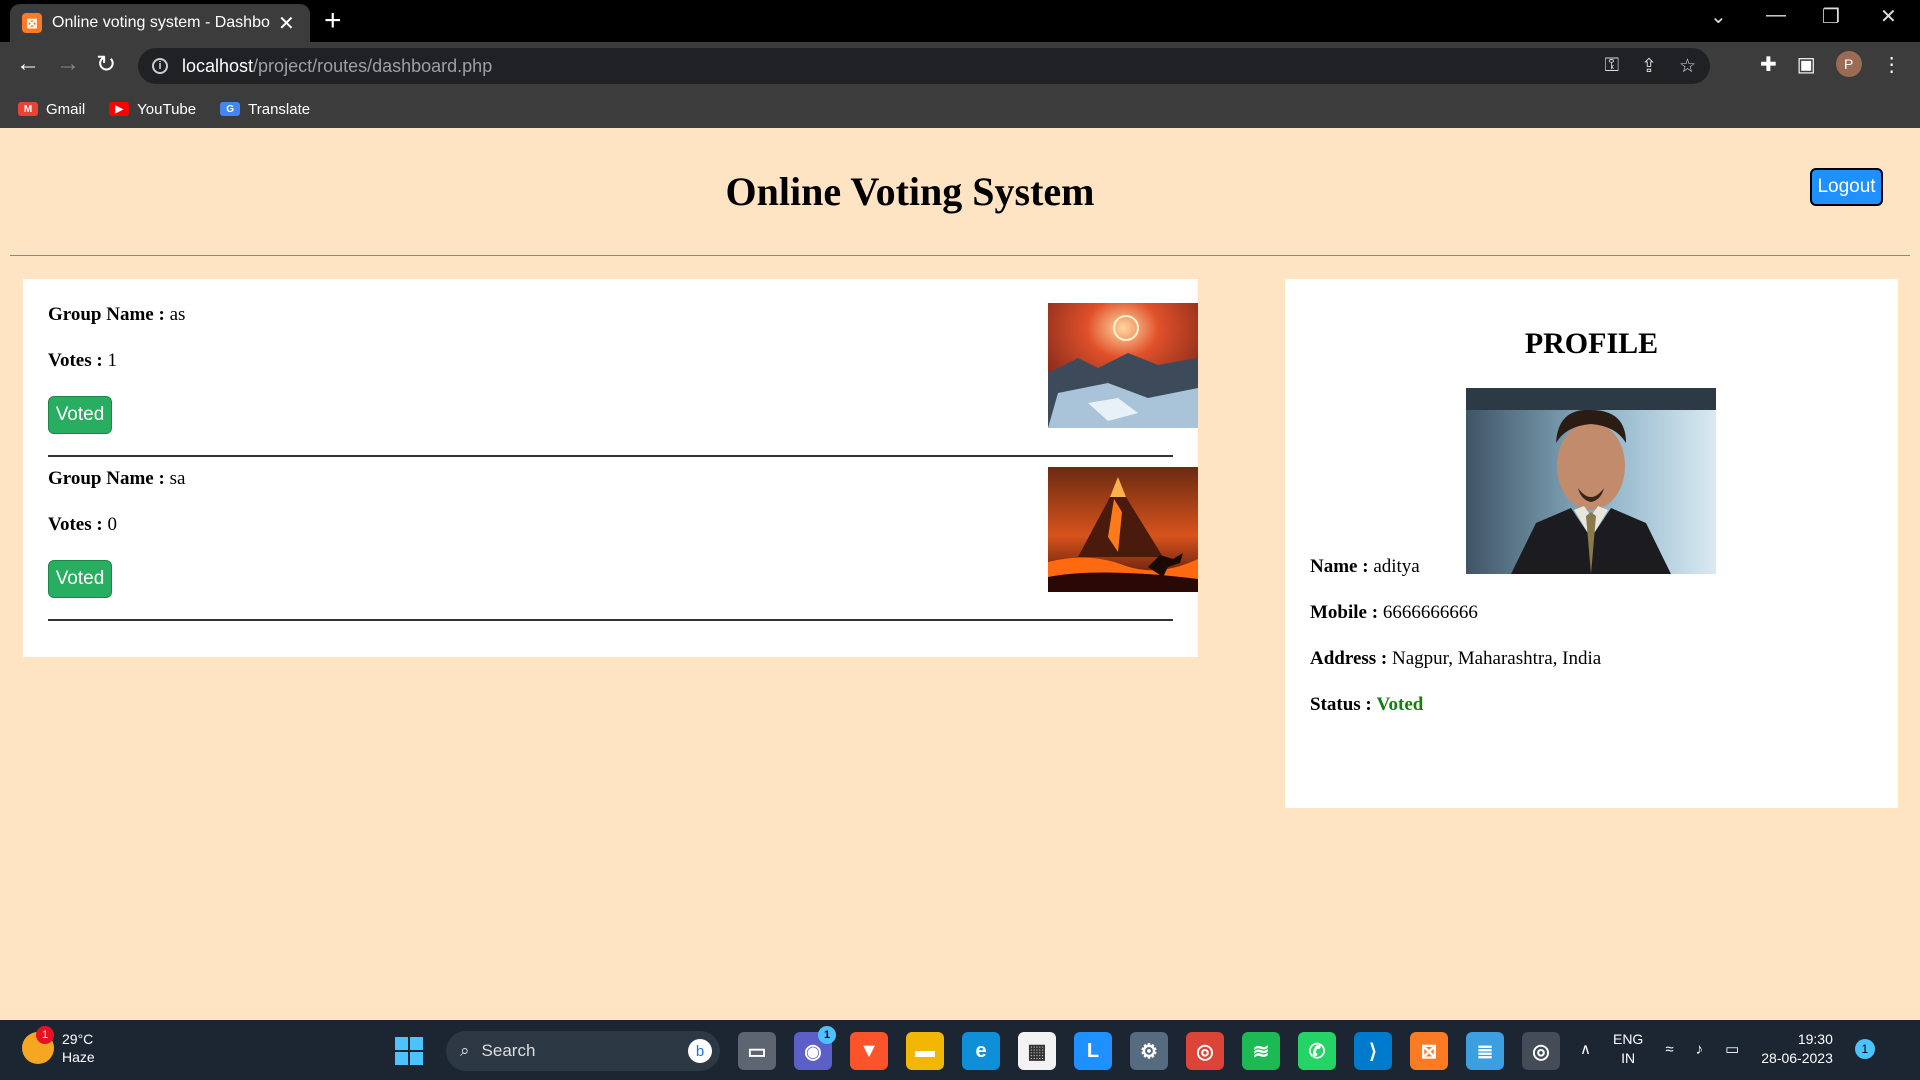  What do you see at coordinates (1806, 64) in the screenshot?
I see `side-panel-icon: ▣` at bounding box center [1806, 64].